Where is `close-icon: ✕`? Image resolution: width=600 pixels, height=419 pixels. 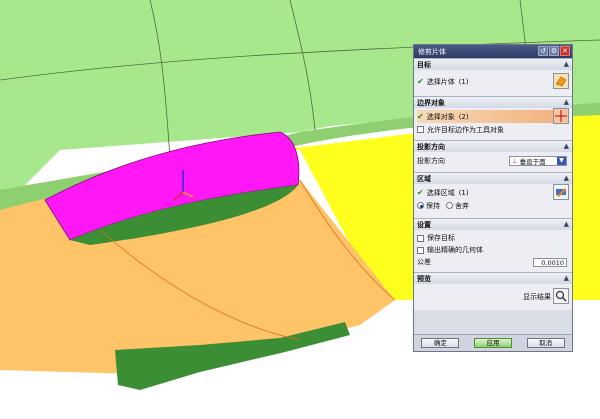
close-icon: ✕ is located at coordinates (565, 51).